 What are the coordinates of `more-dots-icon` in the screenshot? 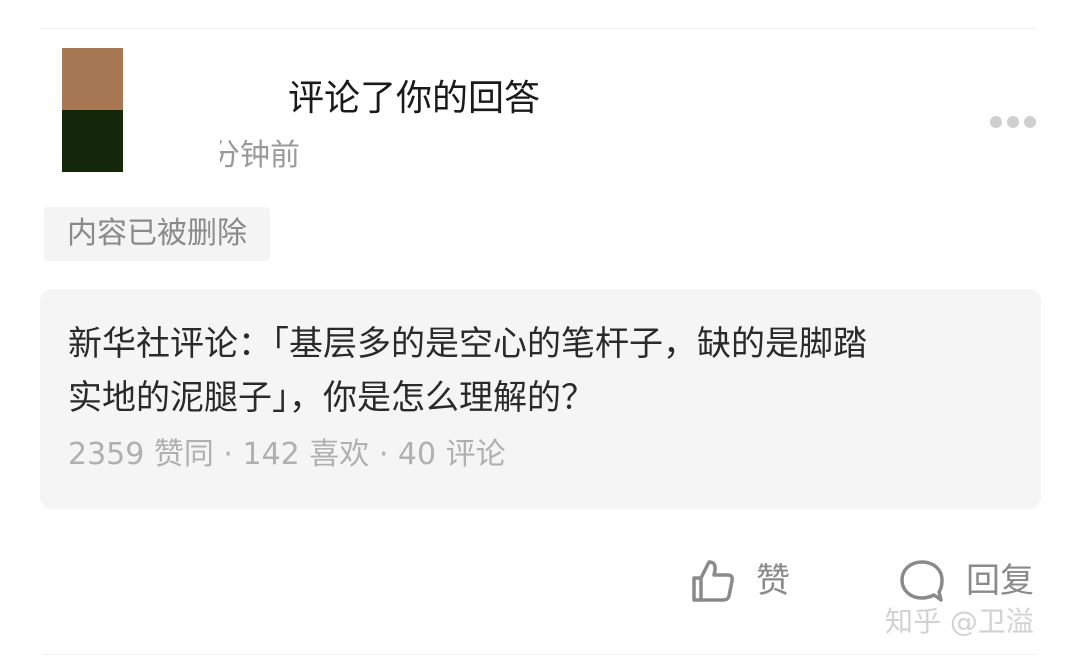 It's located at (1013, 122).